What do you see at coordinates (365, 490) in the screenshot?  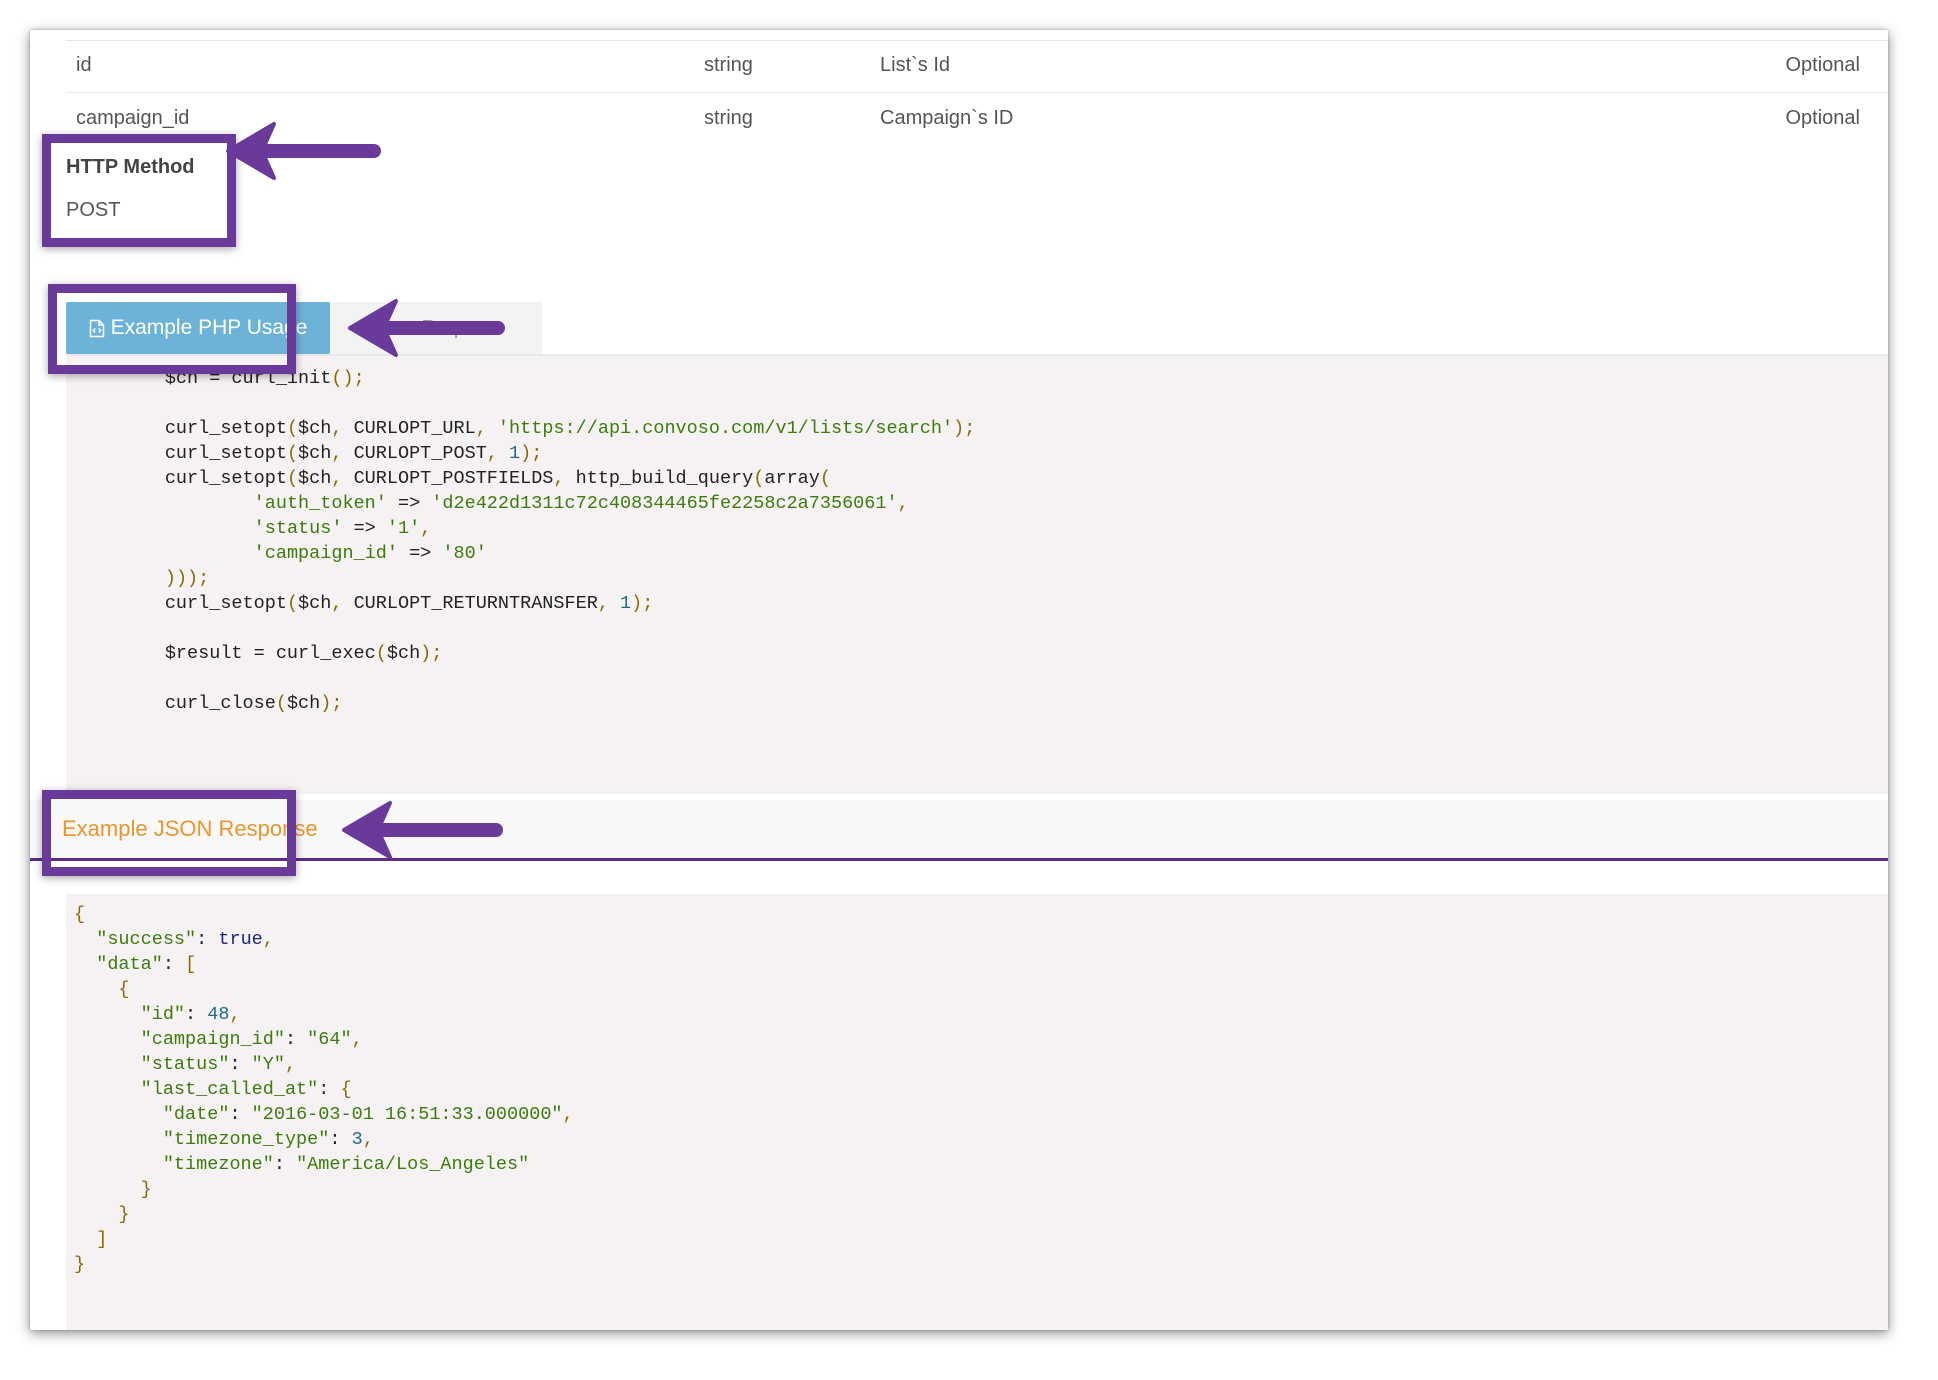 I see `annotation-arrows` at bounding box center [365, 490].